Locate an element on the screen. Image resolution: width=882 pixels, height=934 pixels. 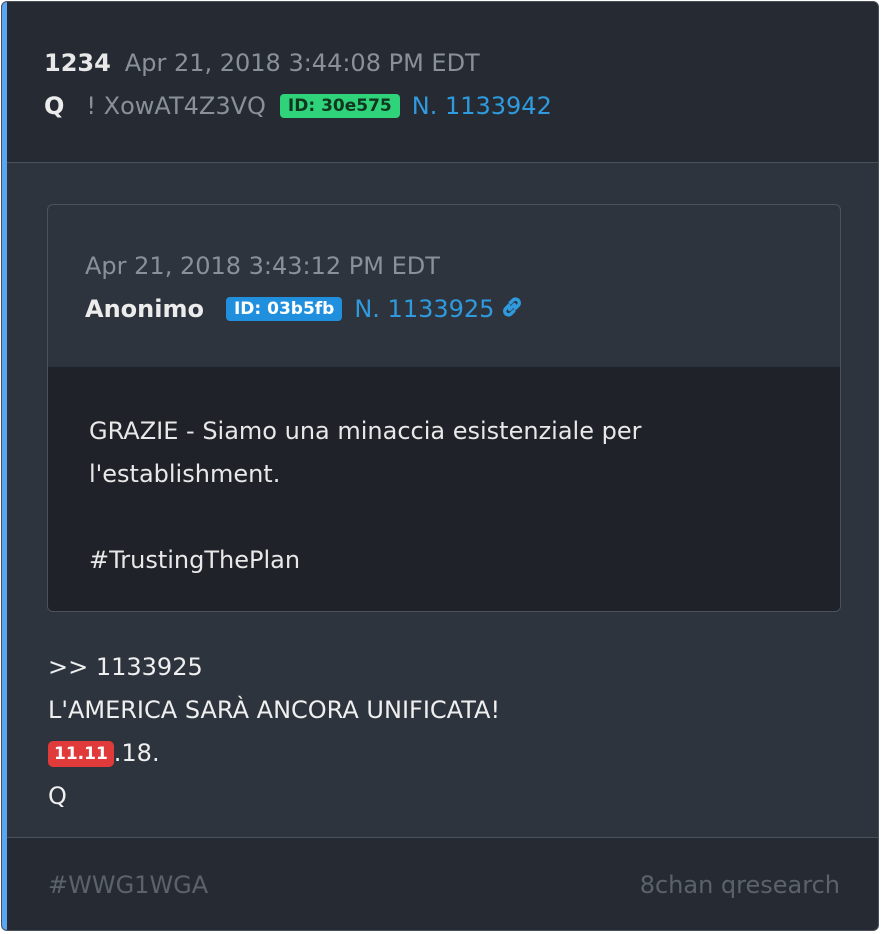
message-date-line: 11.11.18. is located at coordinates (104, 753).